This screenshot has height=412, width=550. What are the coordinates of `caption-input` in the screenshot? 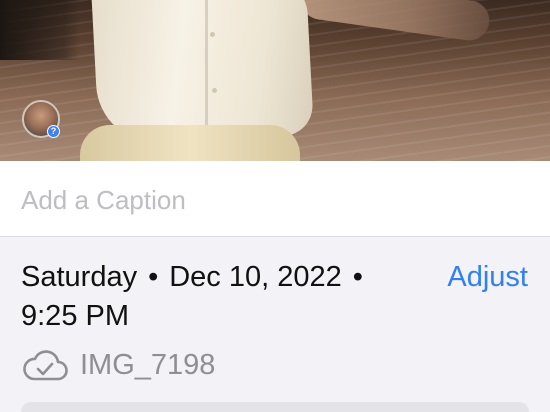 It's located at (271, 200).